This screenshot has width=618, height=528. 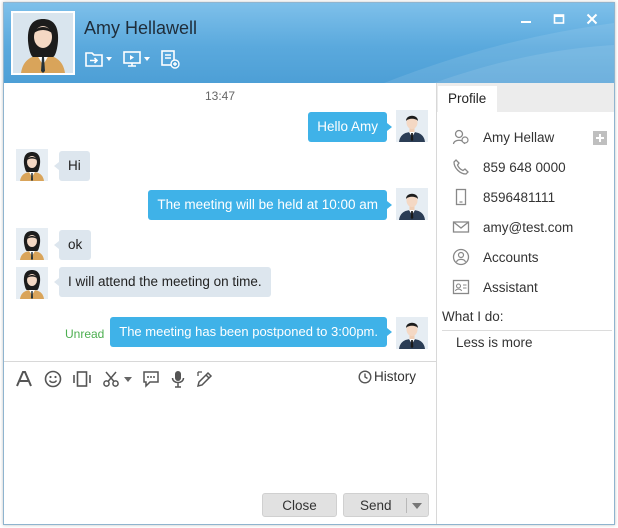 What do you see at coordinates (220, 441) in the screenshot?
I see `message-input` at bounding box center [220, 441].